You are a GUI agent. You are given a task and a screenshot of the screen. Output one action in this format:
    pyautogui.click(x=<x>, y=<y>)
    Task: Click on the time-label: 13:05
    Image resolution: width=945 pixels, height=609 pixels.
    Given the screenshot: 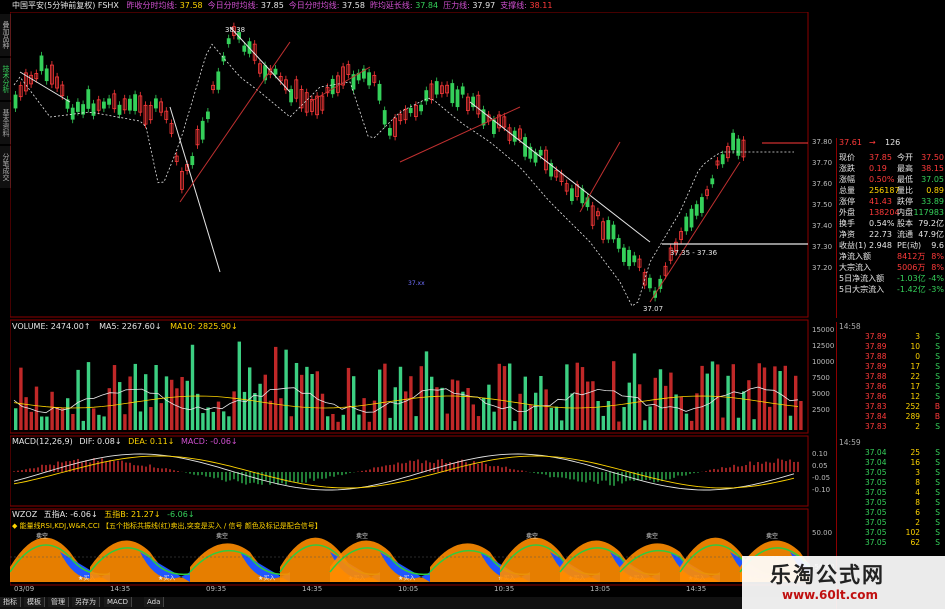 What is the action you would take?
    pyautogui.click(x=600, y=589)
    